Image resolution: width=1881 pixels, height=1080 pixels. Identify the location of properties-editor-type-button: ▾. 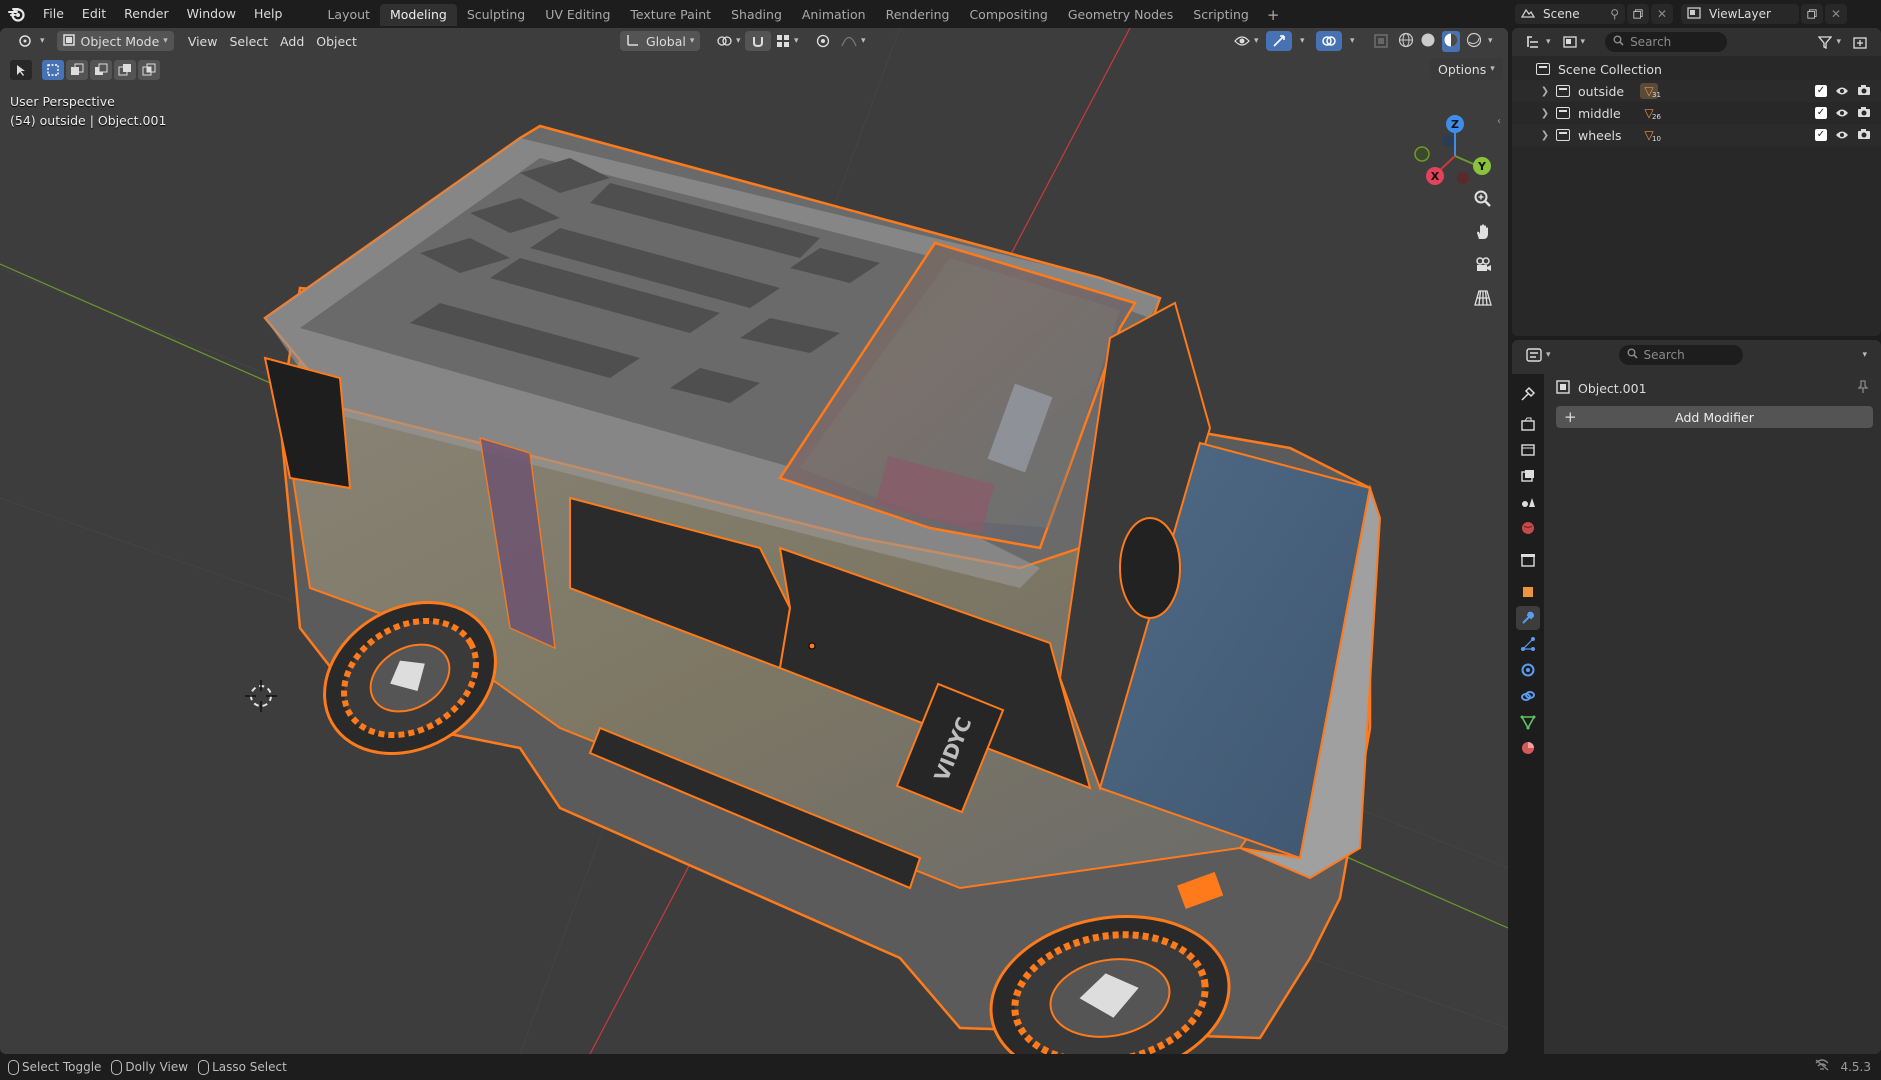
(1538, 355).